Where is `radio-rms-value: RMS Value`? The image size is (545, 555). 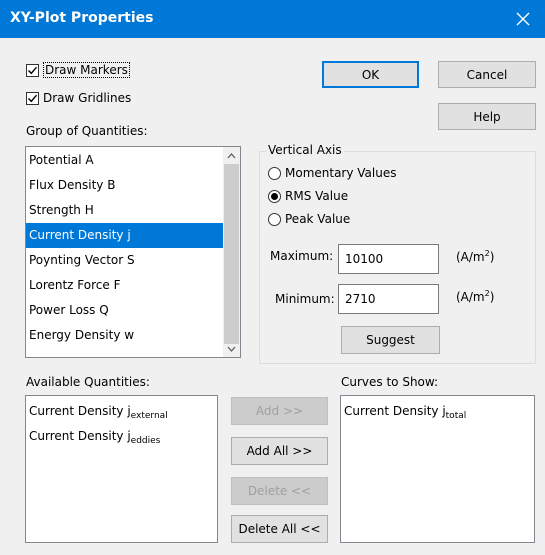 radio-rms-value: RMS Value is located at coordinates (308, 196).